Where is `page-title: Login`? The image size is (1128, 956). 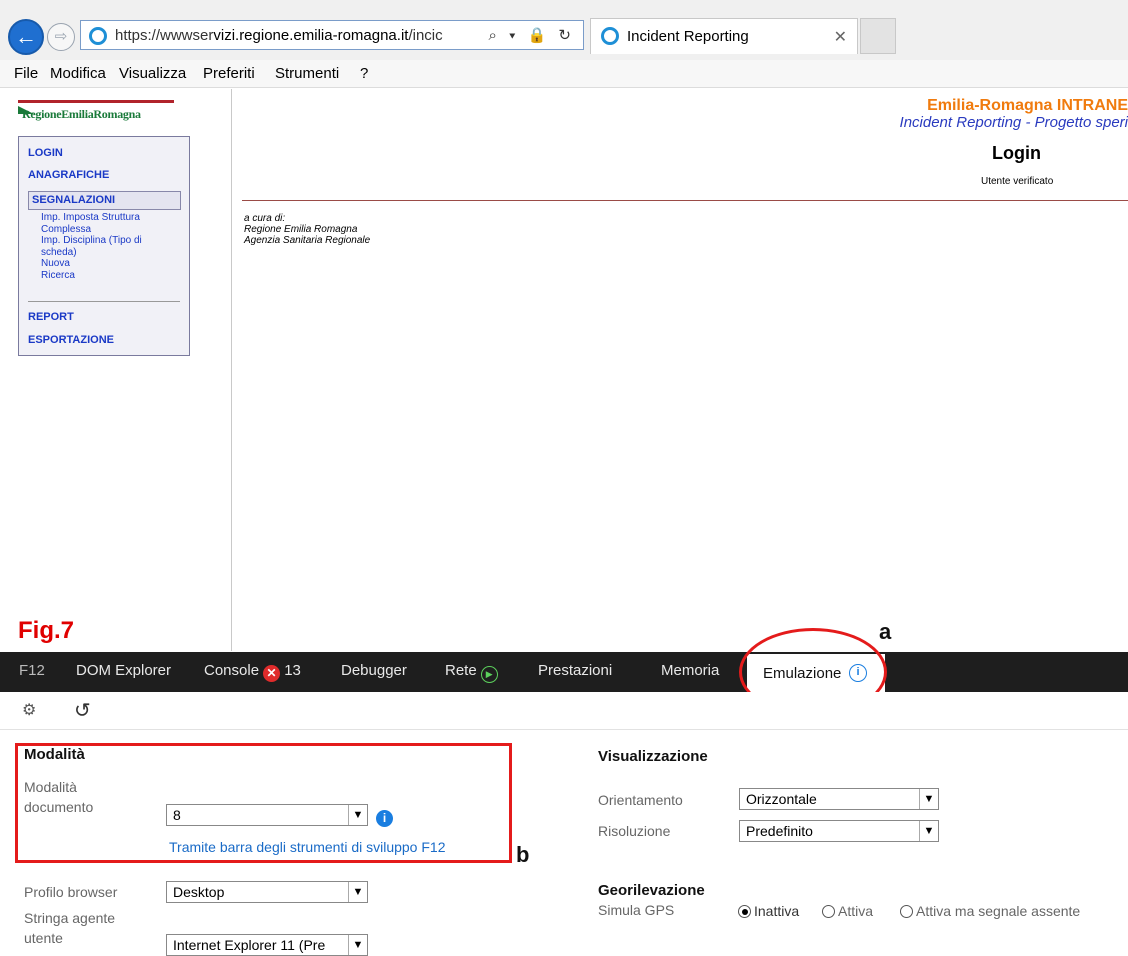
page-title: Login is located at coordinates (1016, 153).